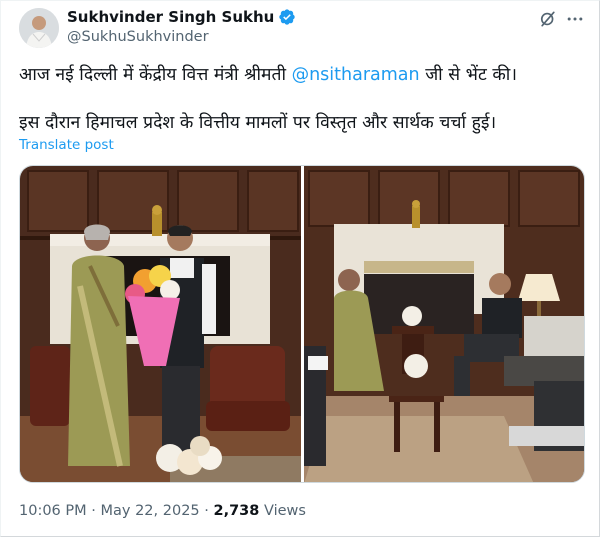  What do you see at coordinates (356, 75) in the screenshot?
I see `mention-link: @nsitharaman` at bounding box center [356, 75].